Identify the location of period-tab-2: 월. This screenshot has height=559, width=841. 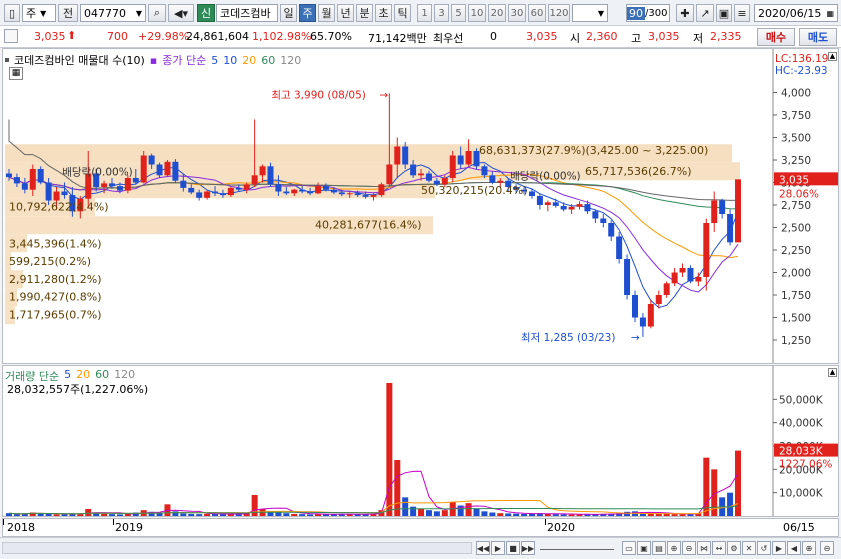
(326, 13).